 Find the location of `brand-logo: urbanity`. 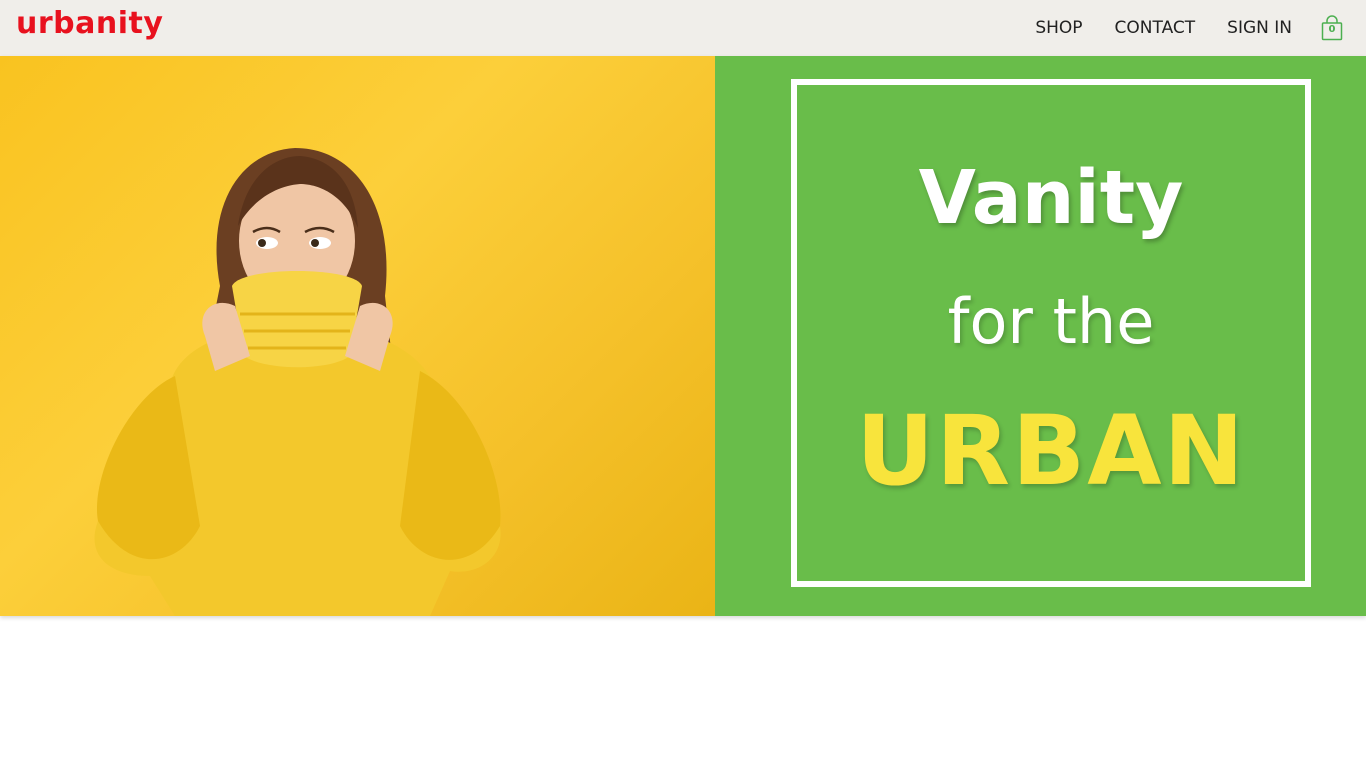

brand-logo: urbanity is located at coordinates (89, 23).